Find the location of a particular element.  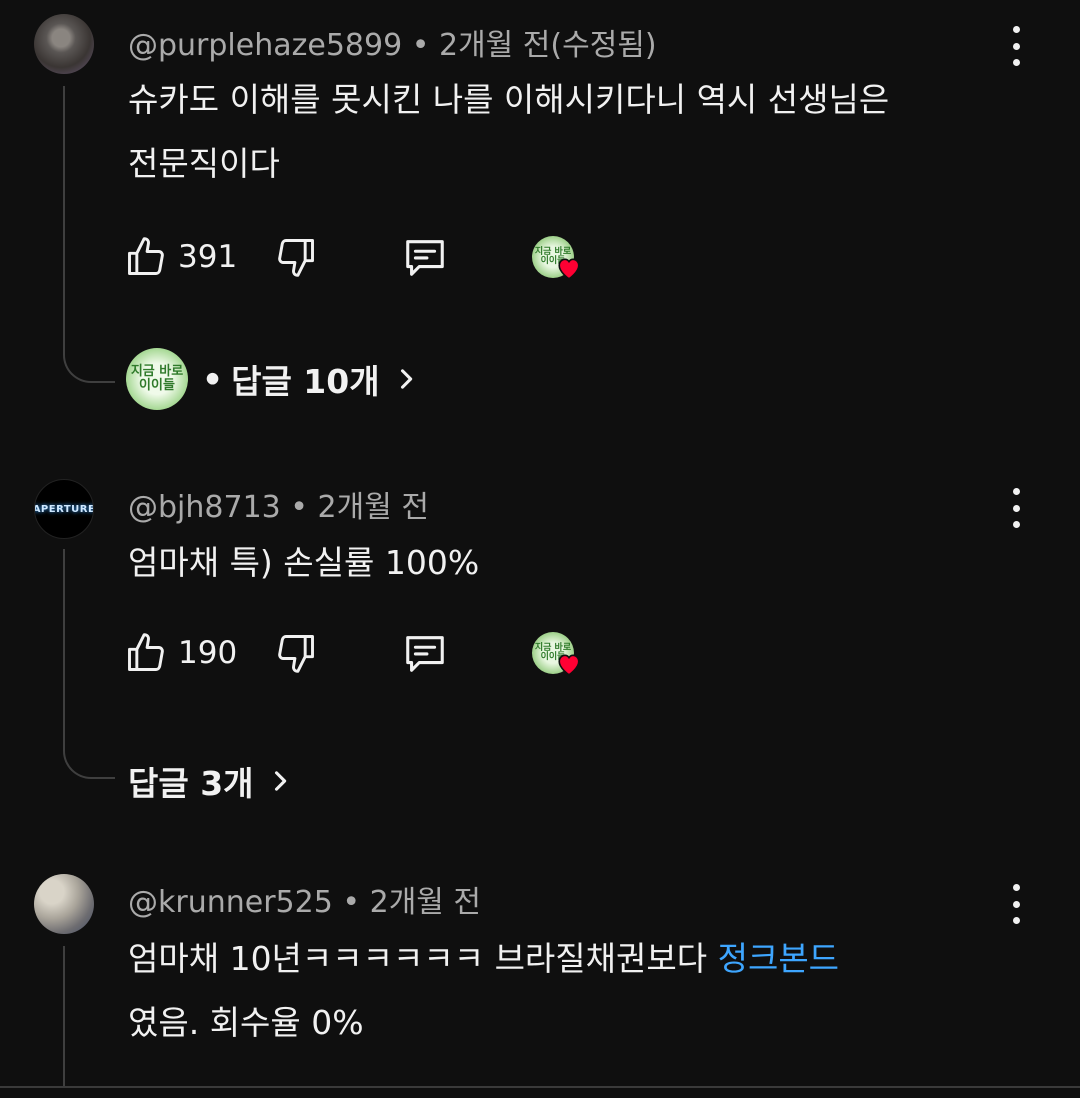

bottom-divider is located at coordinates (540, 1087).